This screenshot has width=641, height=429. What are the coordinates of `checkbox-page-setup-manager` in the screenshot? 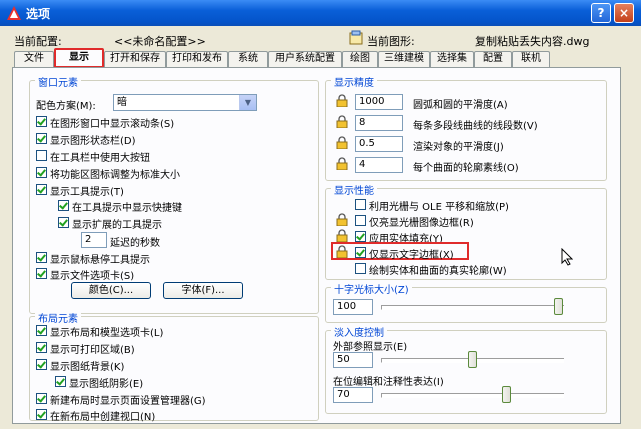 It's located at (41, 398).